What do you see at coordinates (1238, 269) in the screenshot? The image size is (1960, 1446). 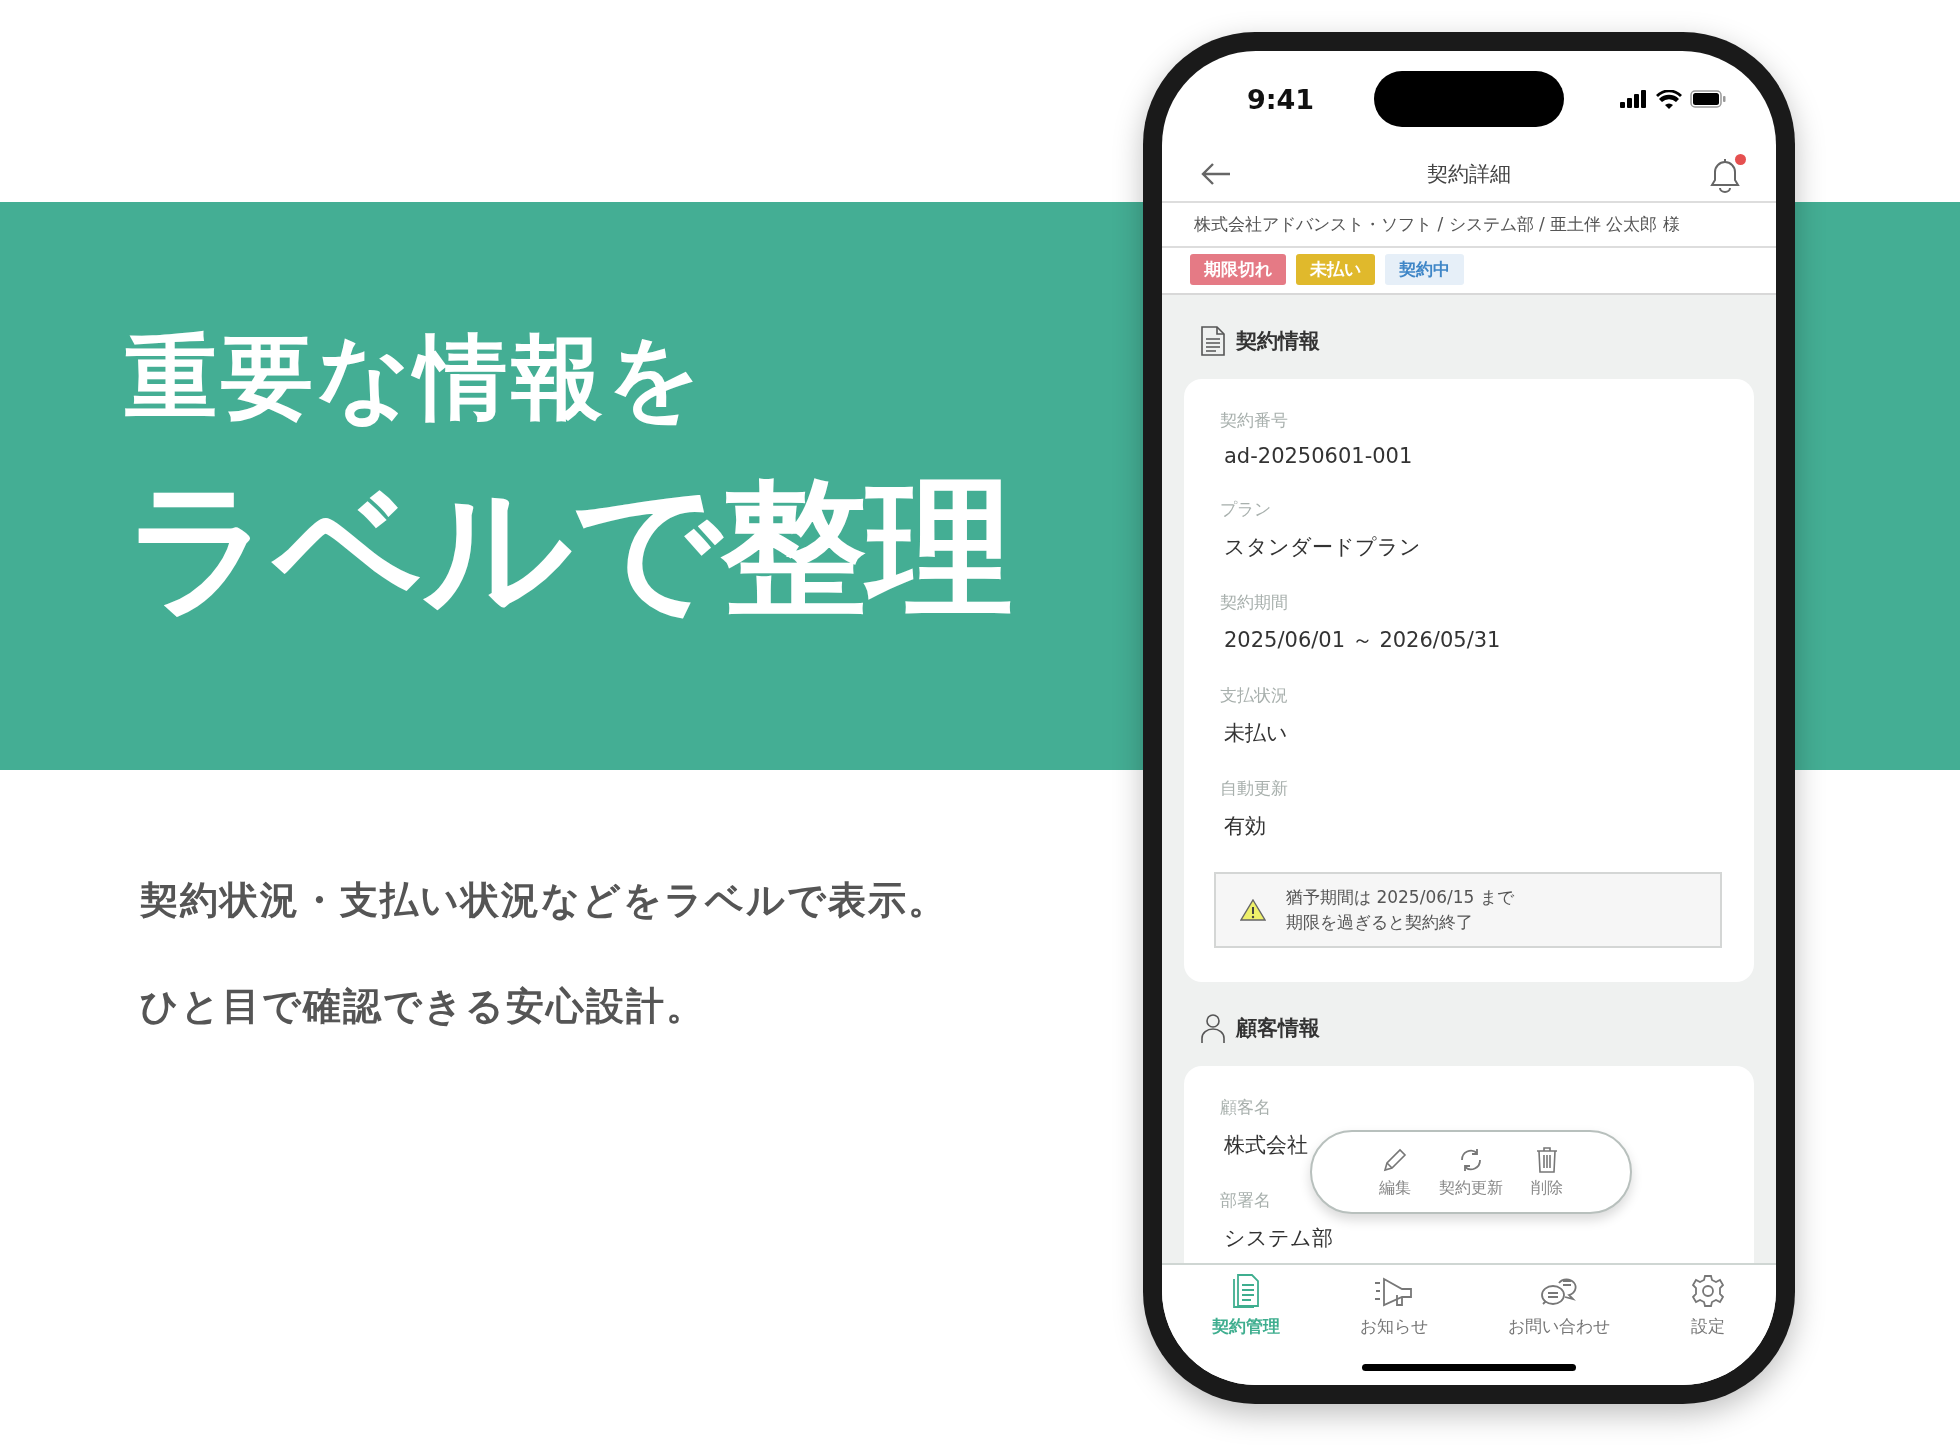 I see `status-label: 期限切れ` at bounding box center [1238, 269].